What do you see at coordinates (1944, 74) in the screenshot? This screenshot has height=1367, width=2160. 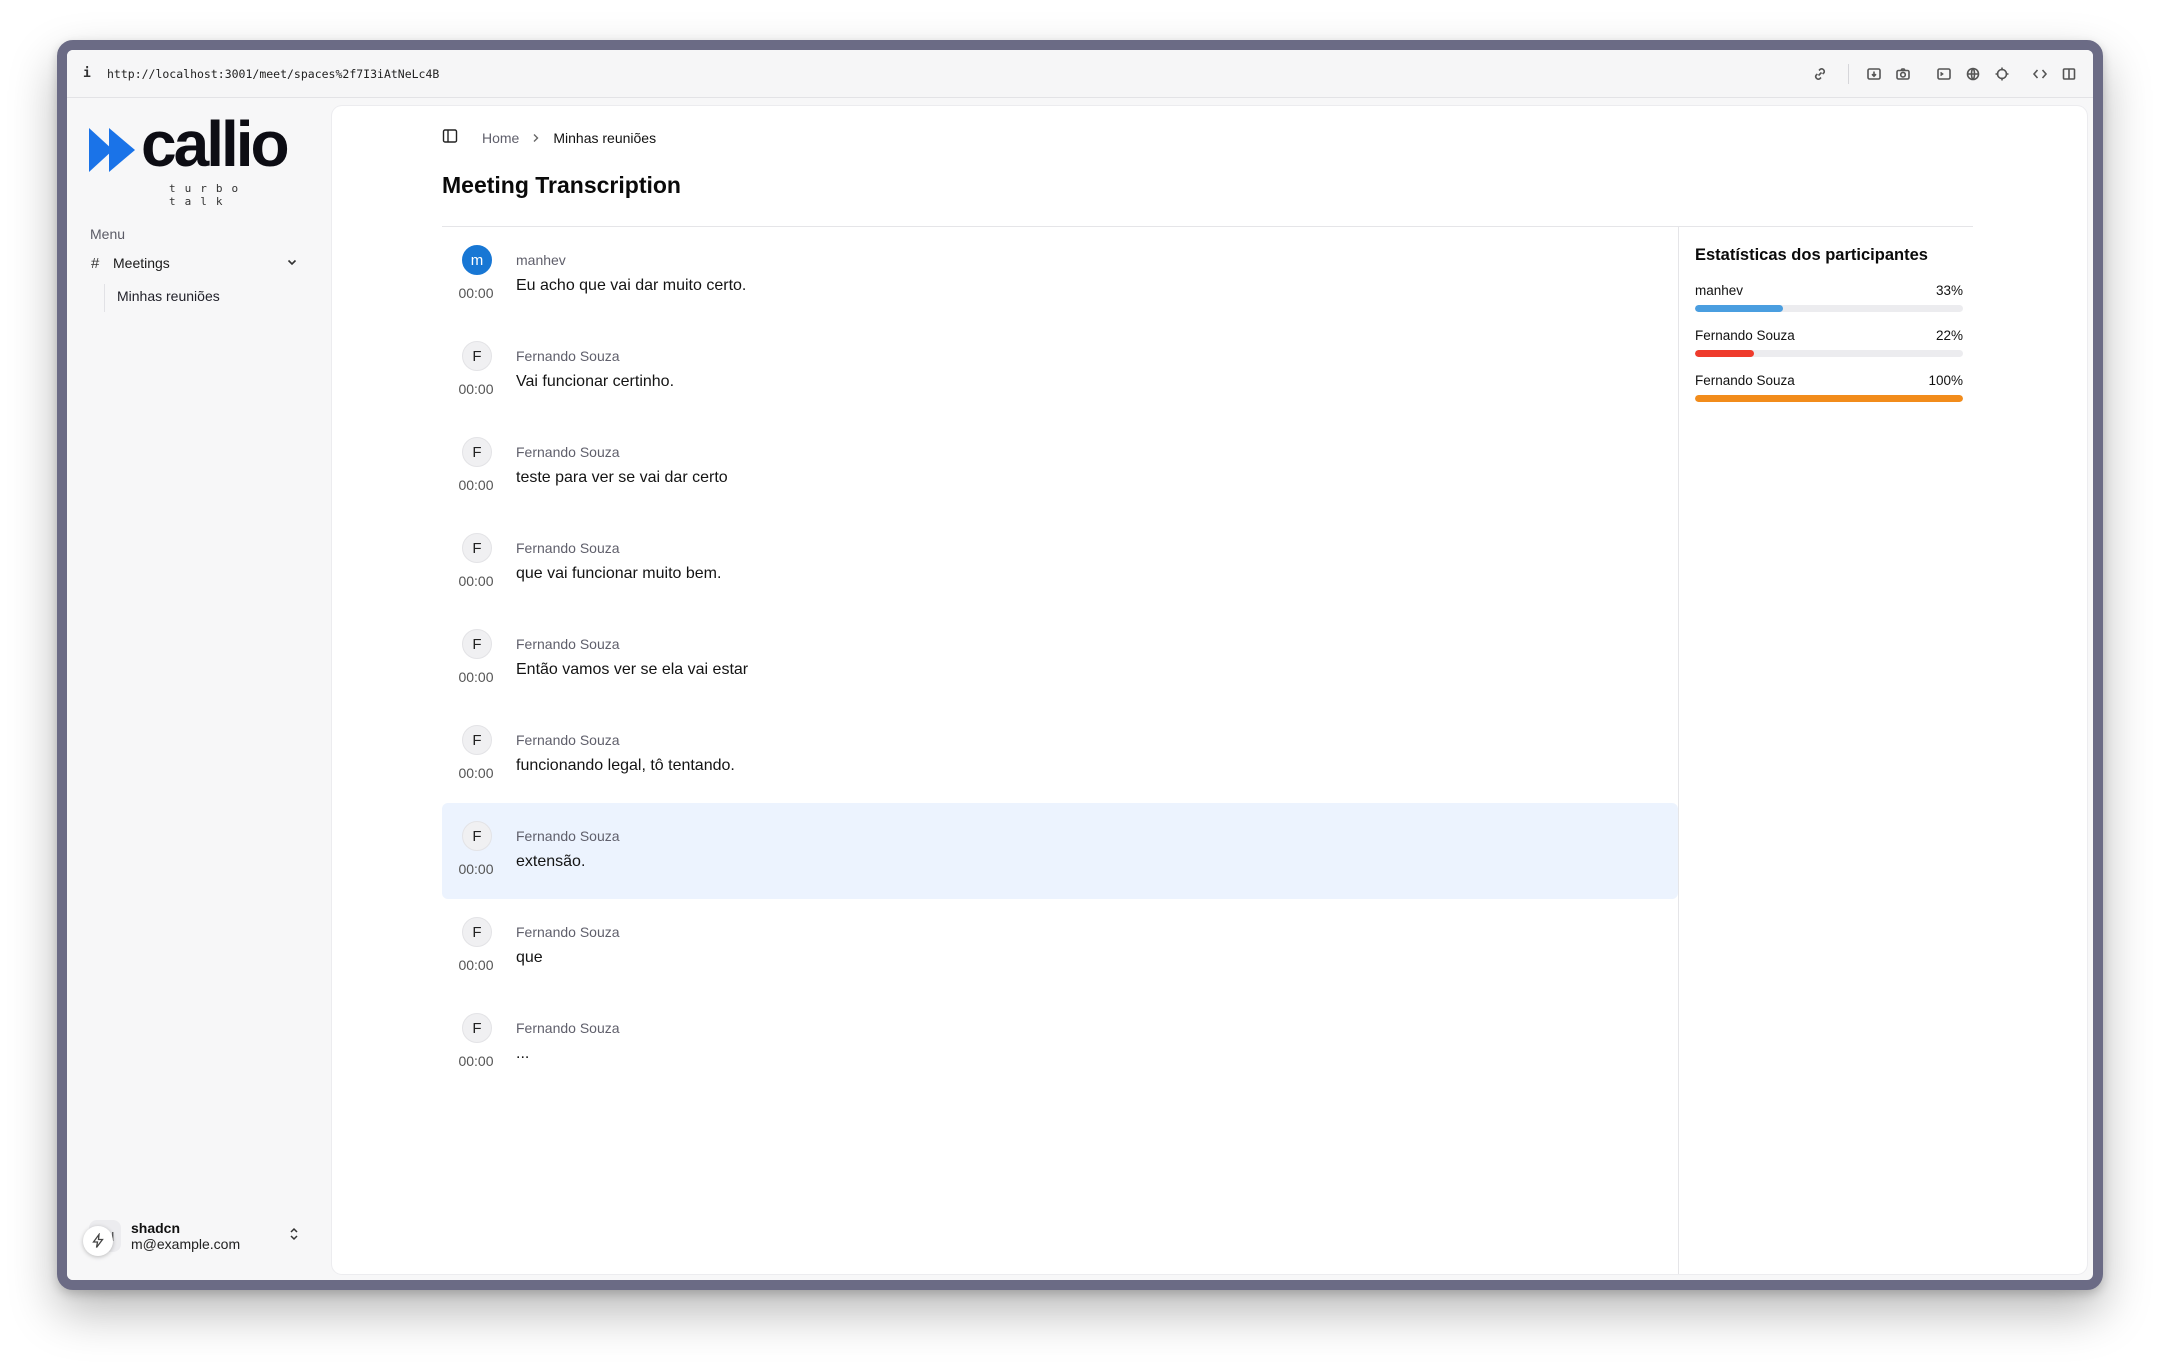 I see `terminal-icon` at bounding box center [1944, 74].